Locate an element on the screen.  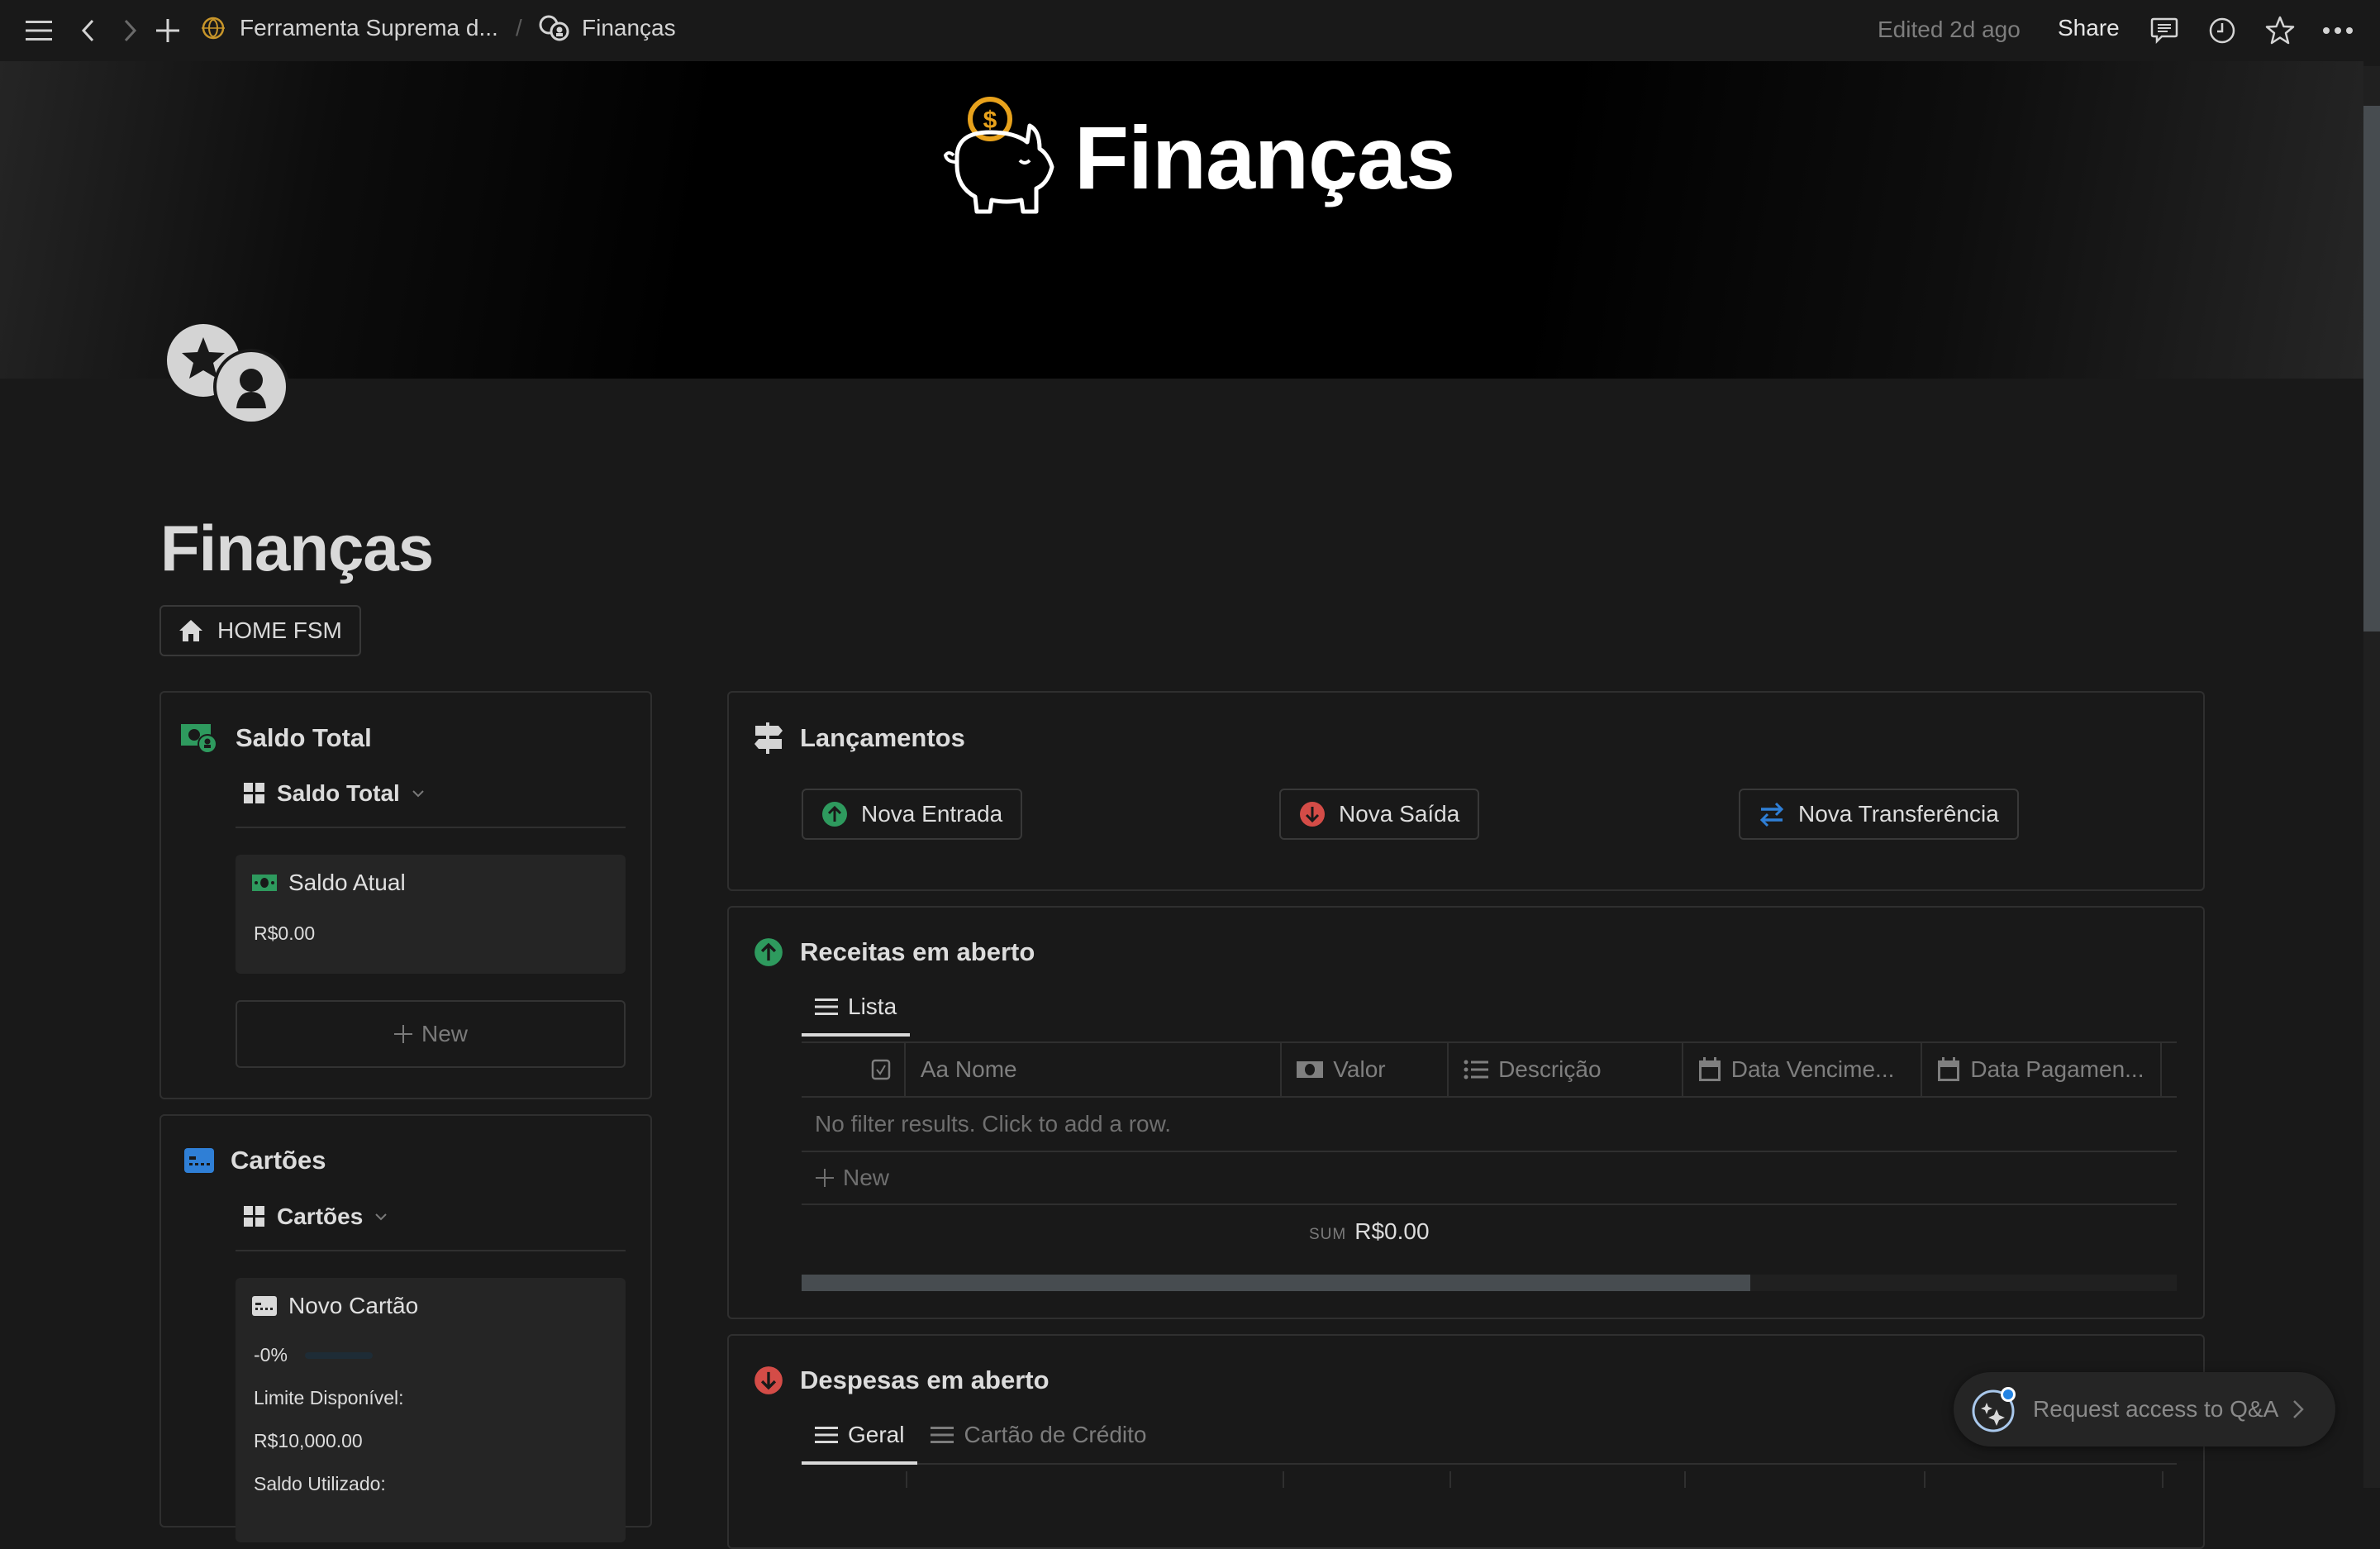
tab-cartao-de-credito: Cartão de Crédito is located at coordinates (1038, 1442).